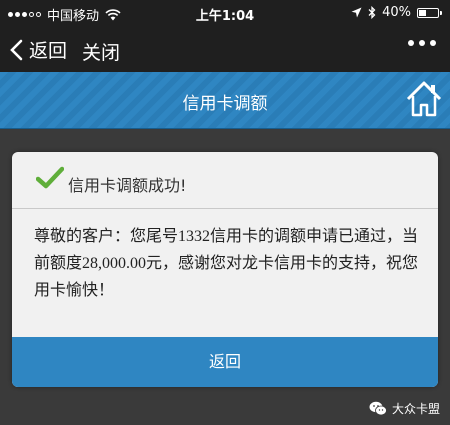 This screenshot has width=450, height=425. I want to click on return-button: 返回, so click(225, 362).